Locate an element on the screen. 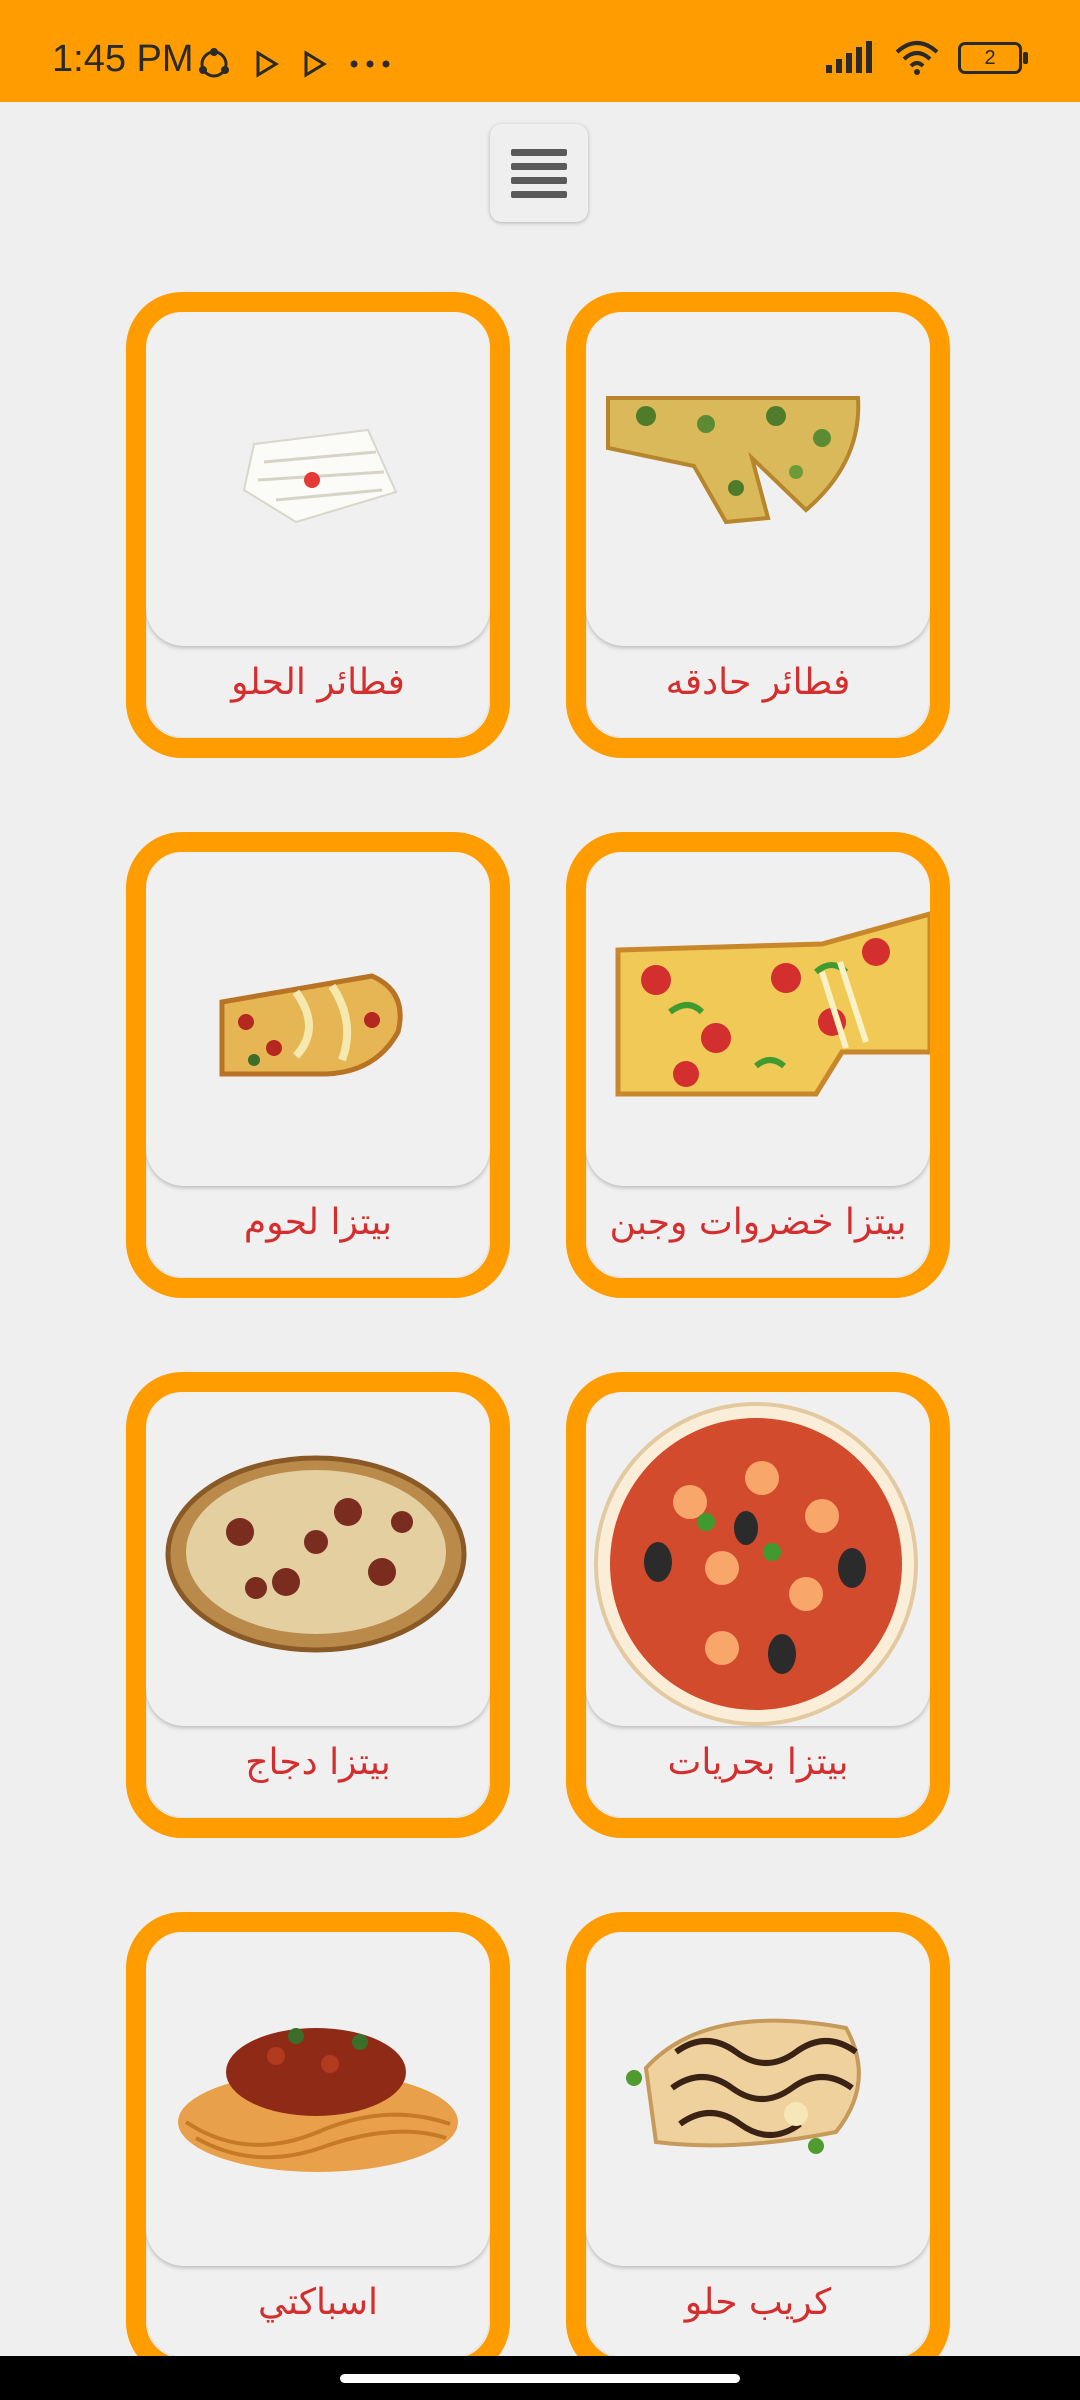  meat-pizza-image is located at coordinates (311, 1025).